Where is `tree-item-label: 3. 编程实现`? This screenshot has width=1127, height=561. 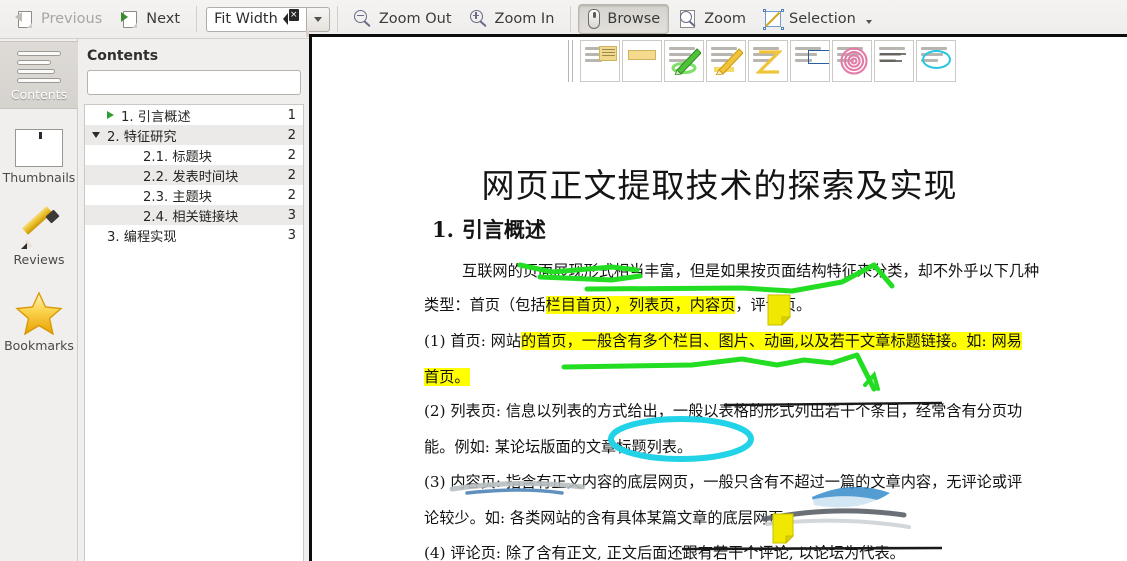 tree-item-label: 3. 编程实现 is located at coordinates (142, 237).